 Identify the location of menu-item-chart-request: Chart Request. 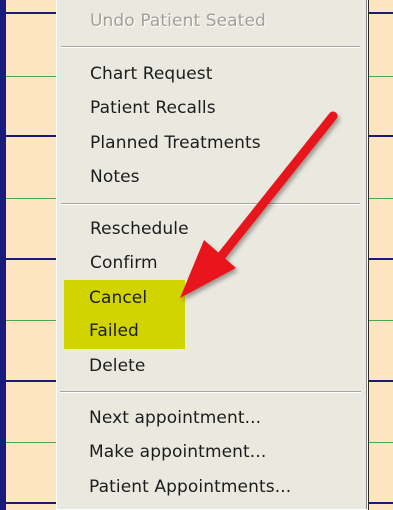
(151, 74).